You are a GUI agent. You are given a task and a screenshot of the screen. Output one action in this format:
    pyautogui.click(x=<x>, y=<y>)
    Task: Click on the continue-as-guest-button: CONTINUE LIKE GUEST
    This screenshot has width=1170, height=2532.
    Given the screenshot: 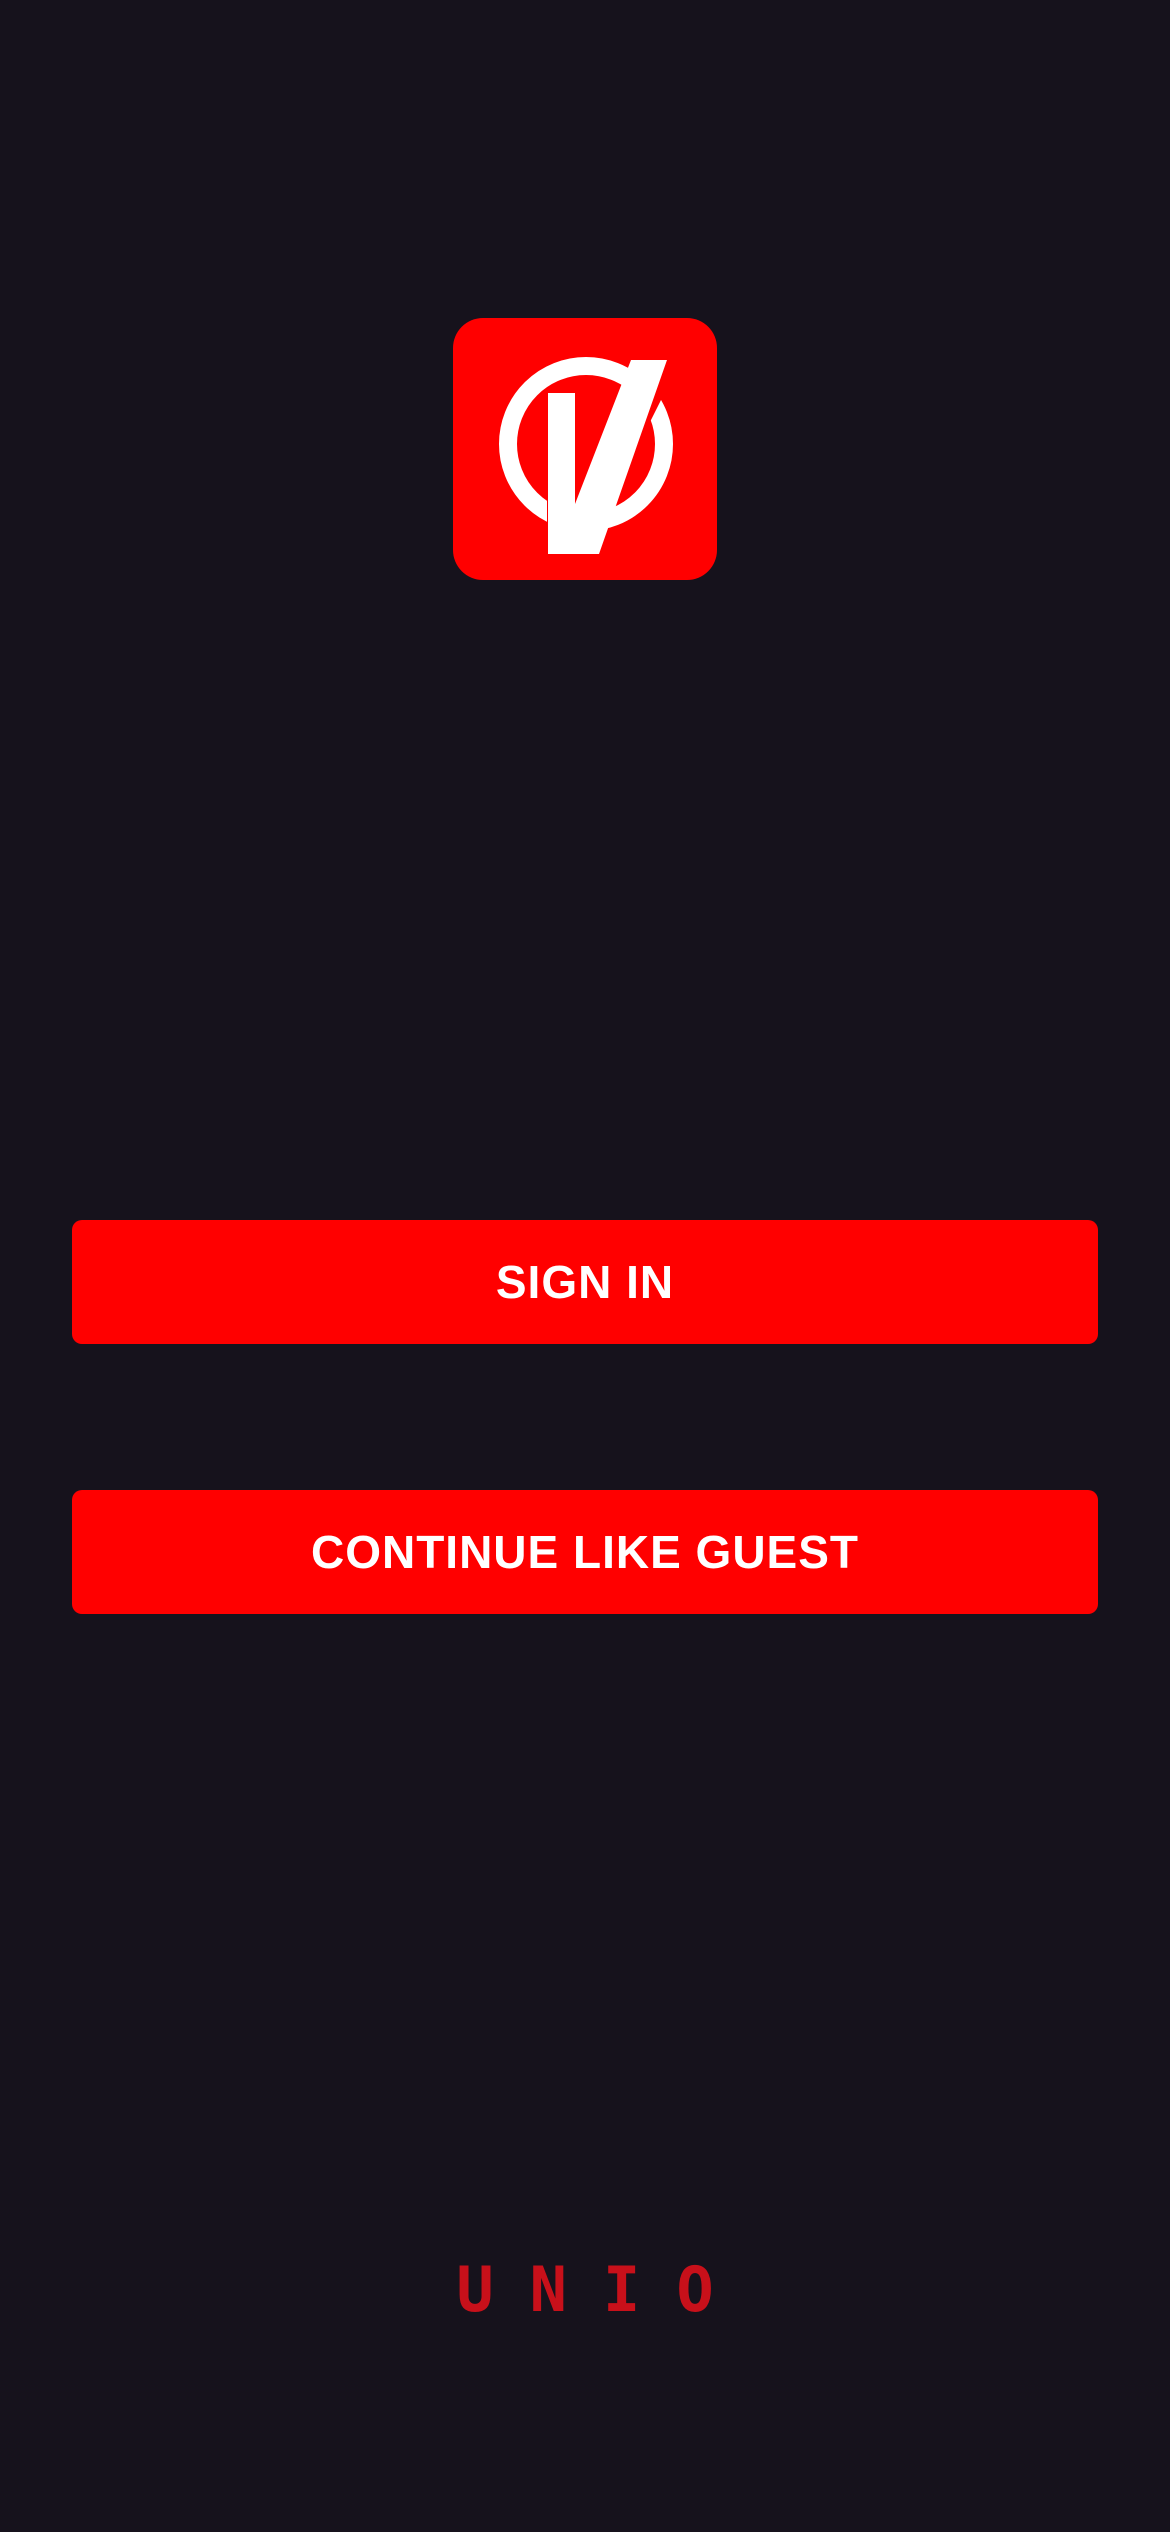 What is the action you would take?
    pyautogui.click(x=585, y=1552)
    